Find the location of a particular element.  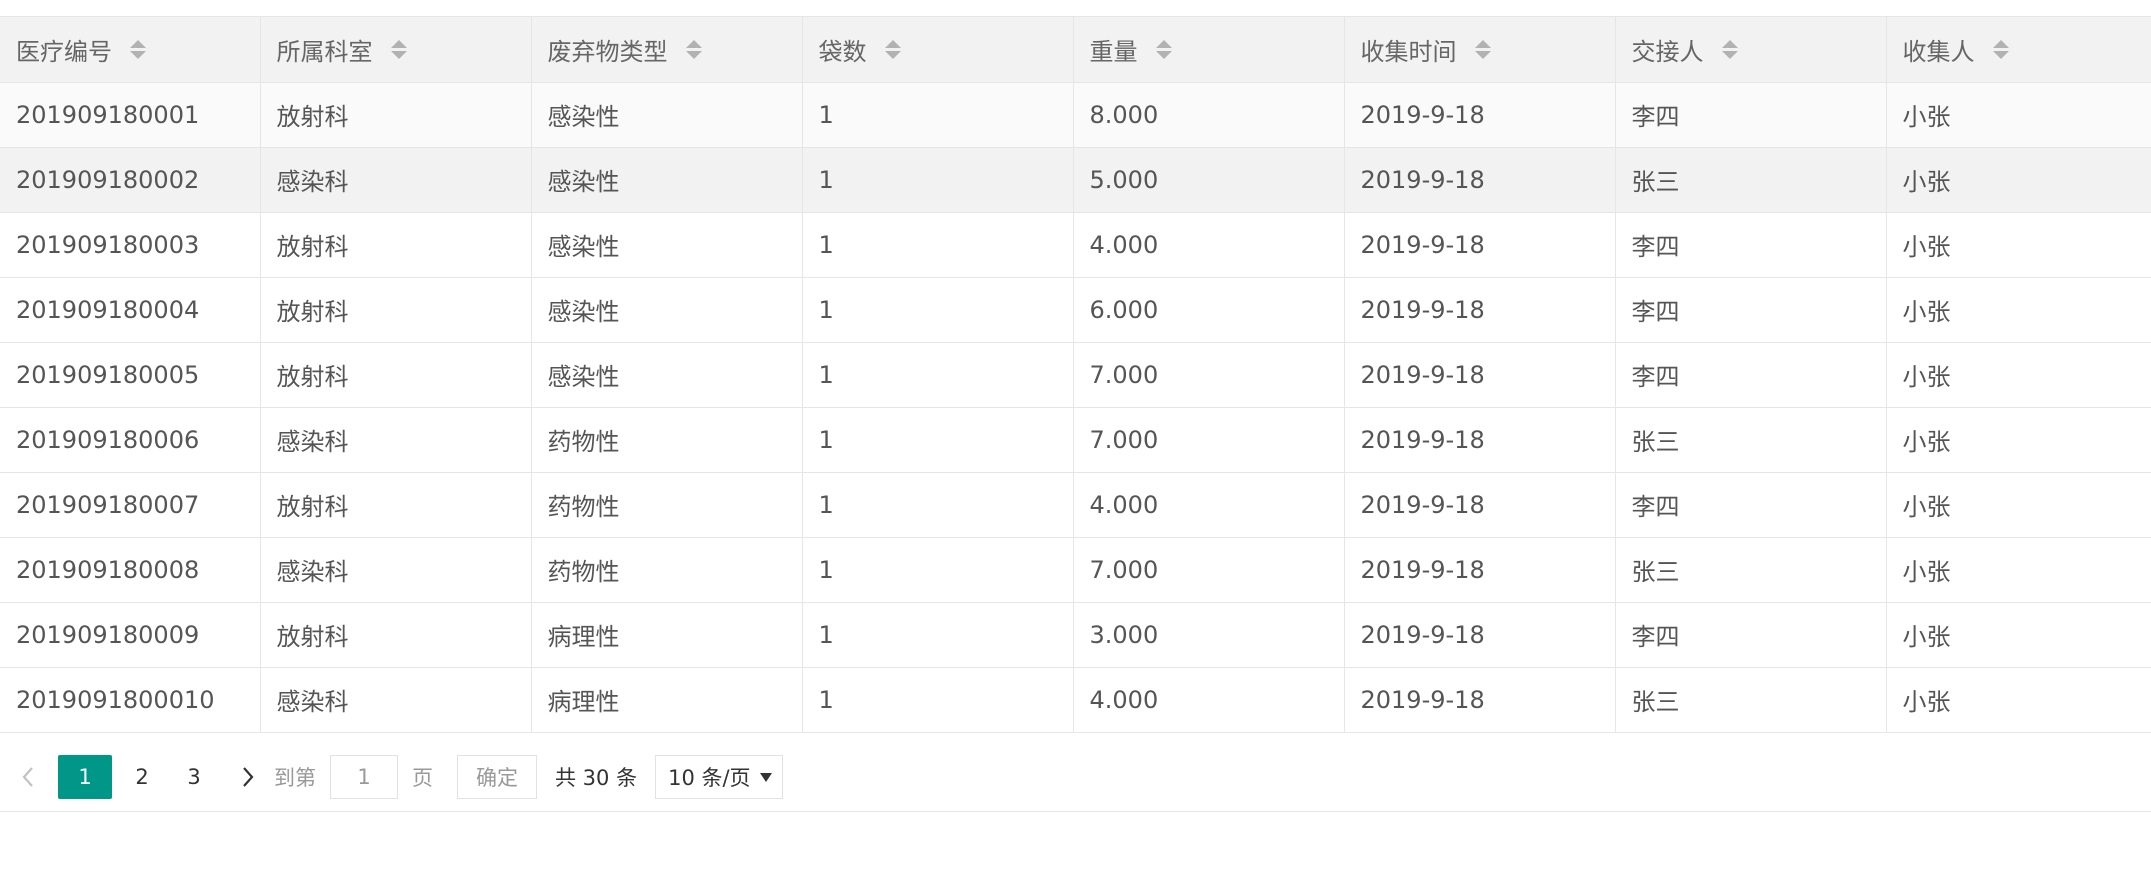

waste-type-cell: 病理性 is located at coordinates (667, 700).